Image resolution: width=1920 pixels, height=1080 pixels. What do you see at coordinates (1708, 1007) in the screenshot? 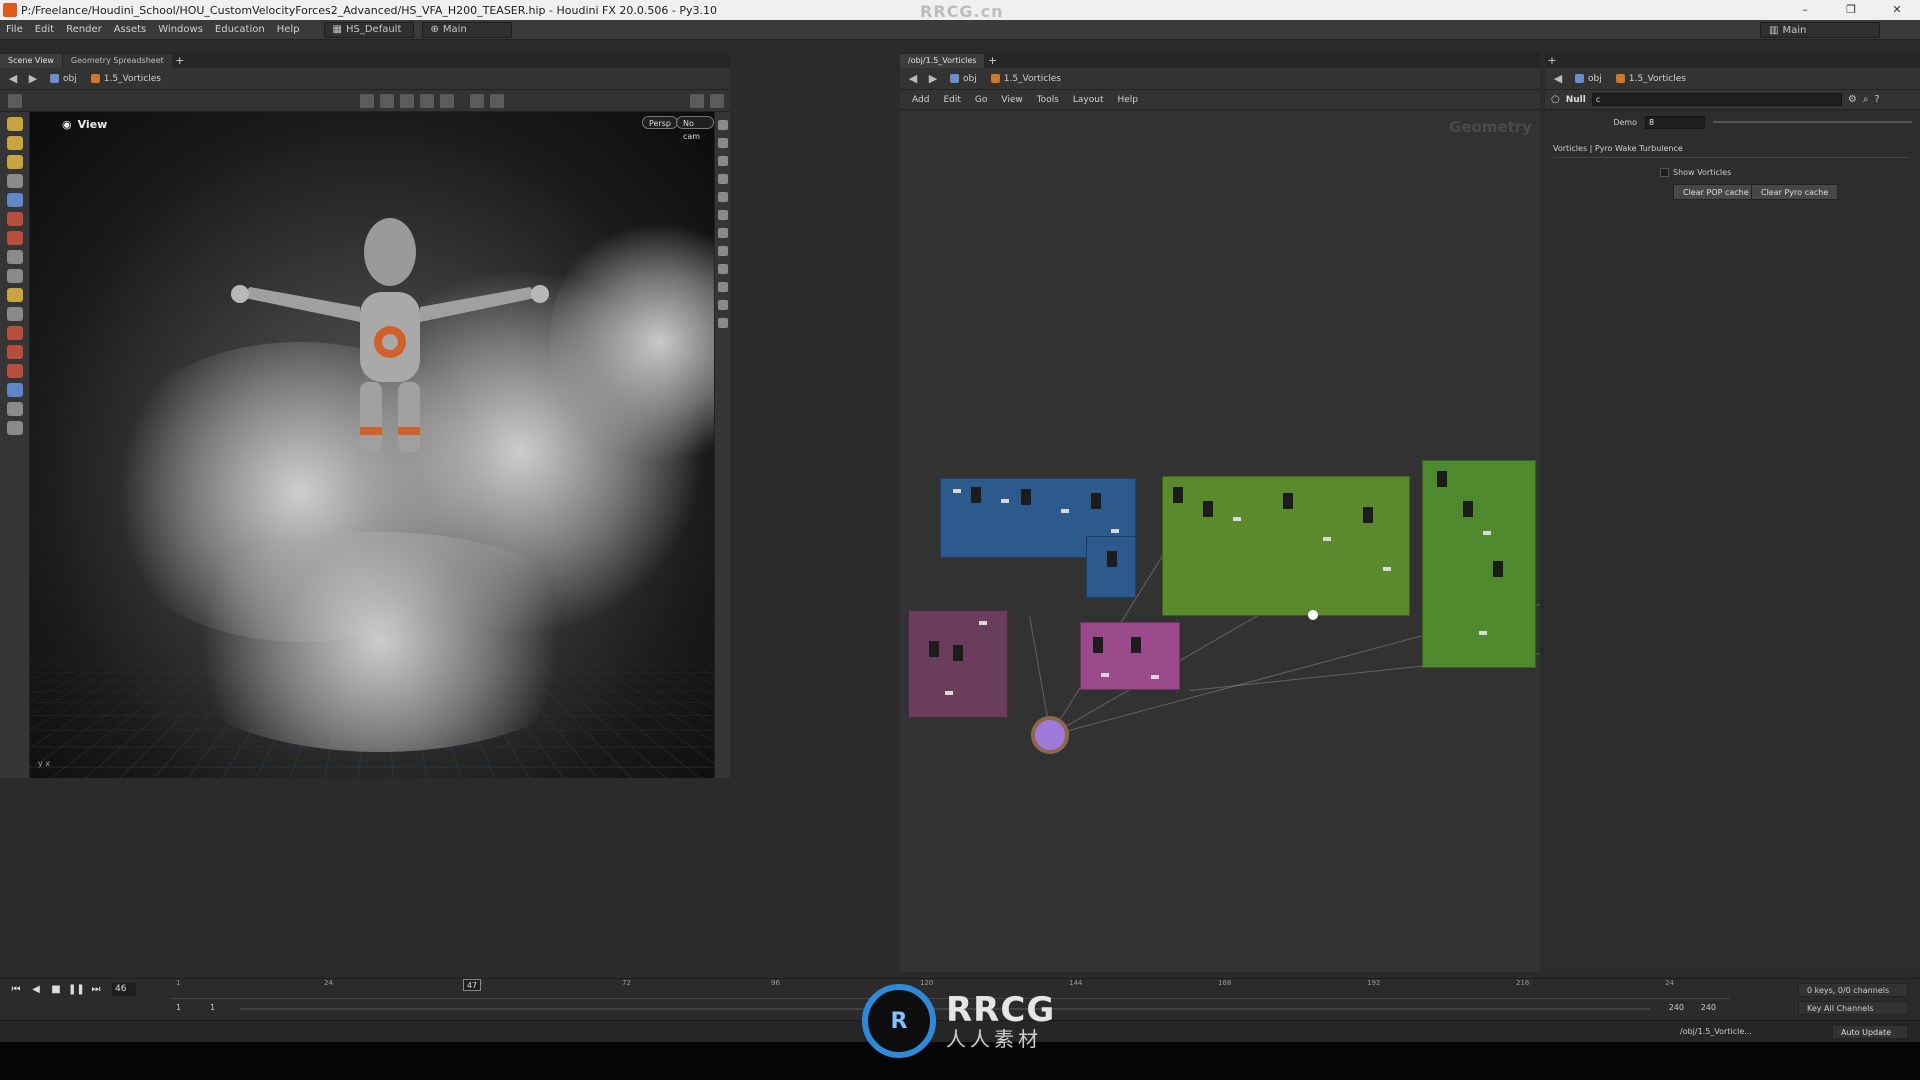
I see `range-end2-field: 240` at bounding box center [1708, 1007].